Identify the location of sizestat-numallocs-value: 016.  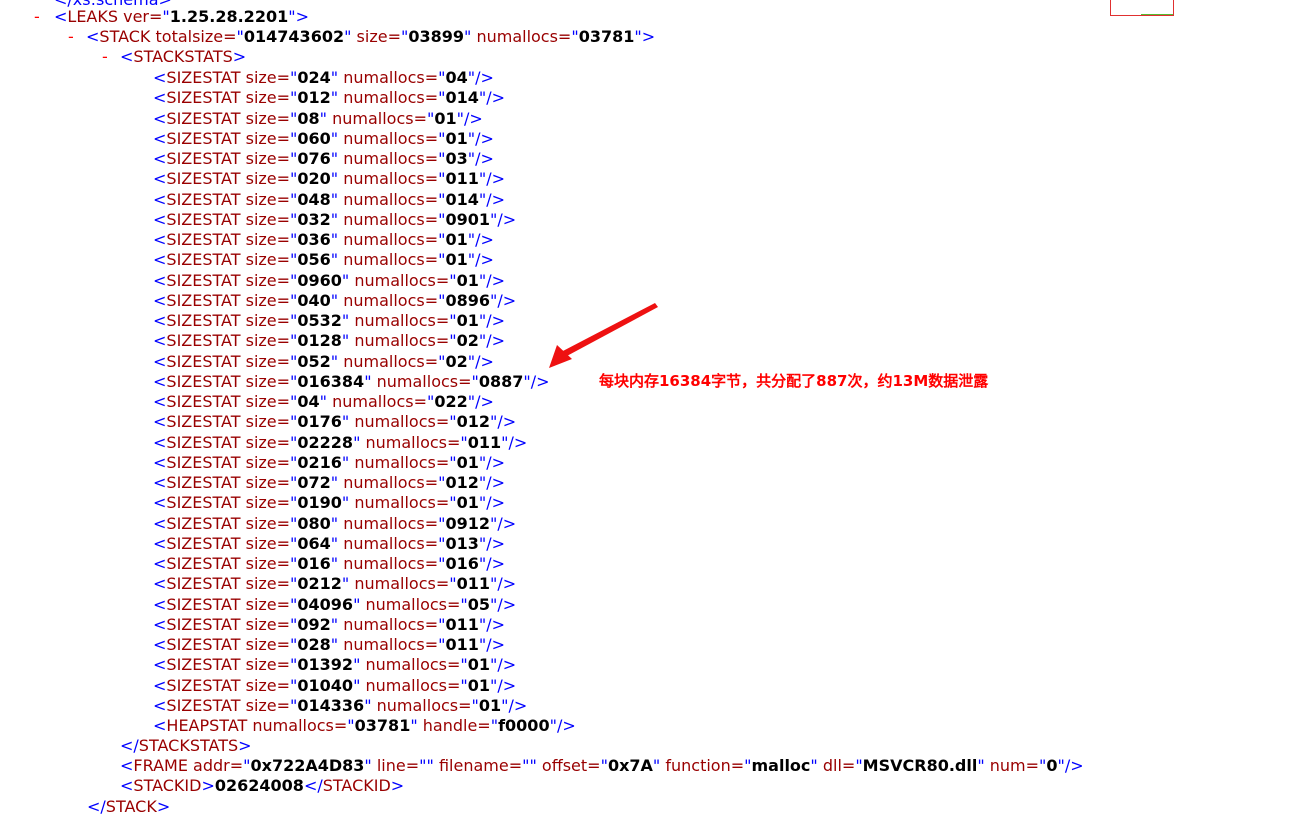
(462, 563).